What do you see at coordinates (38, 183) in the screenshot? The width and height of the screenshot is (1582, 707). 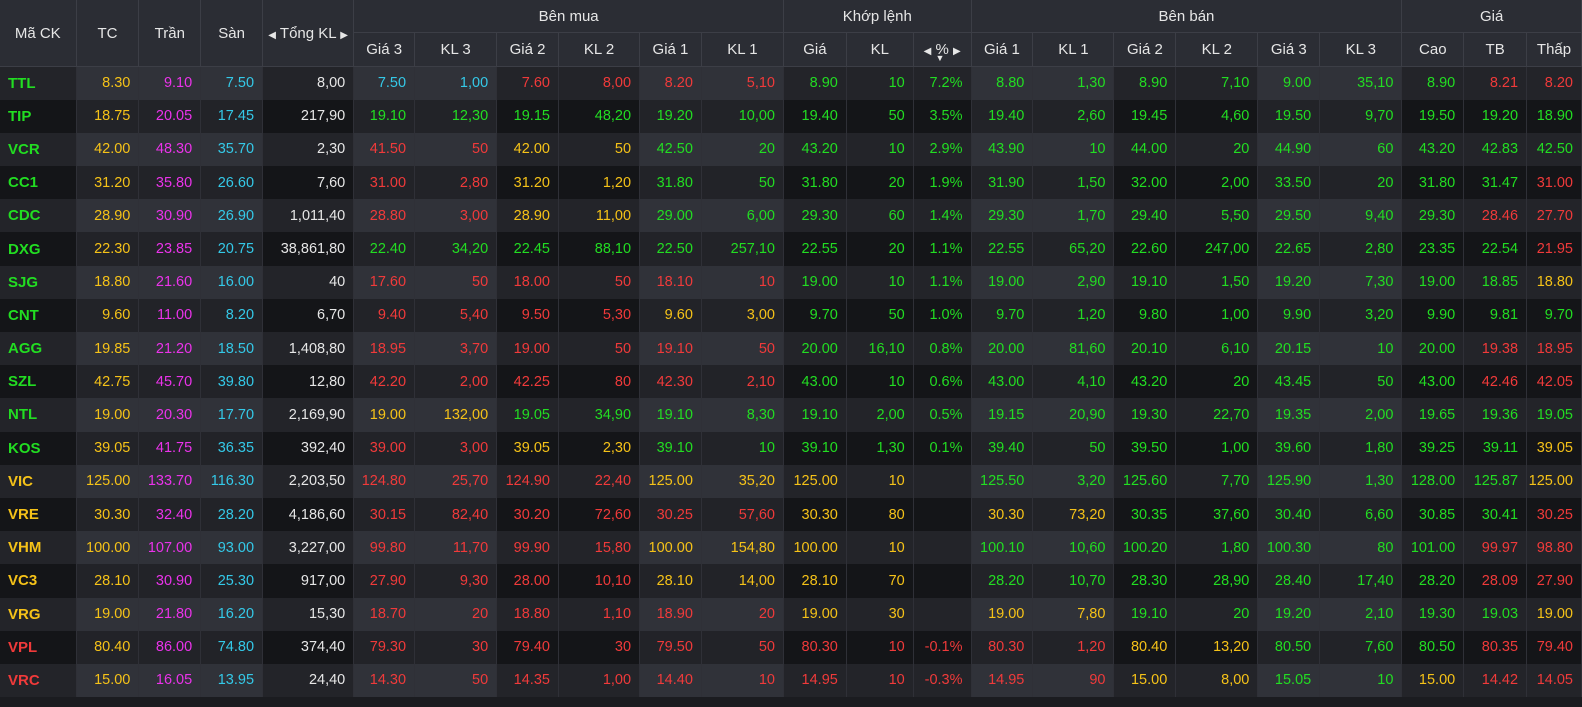 I see `symbol-cell: CC1` at bounding box center [38, 183].